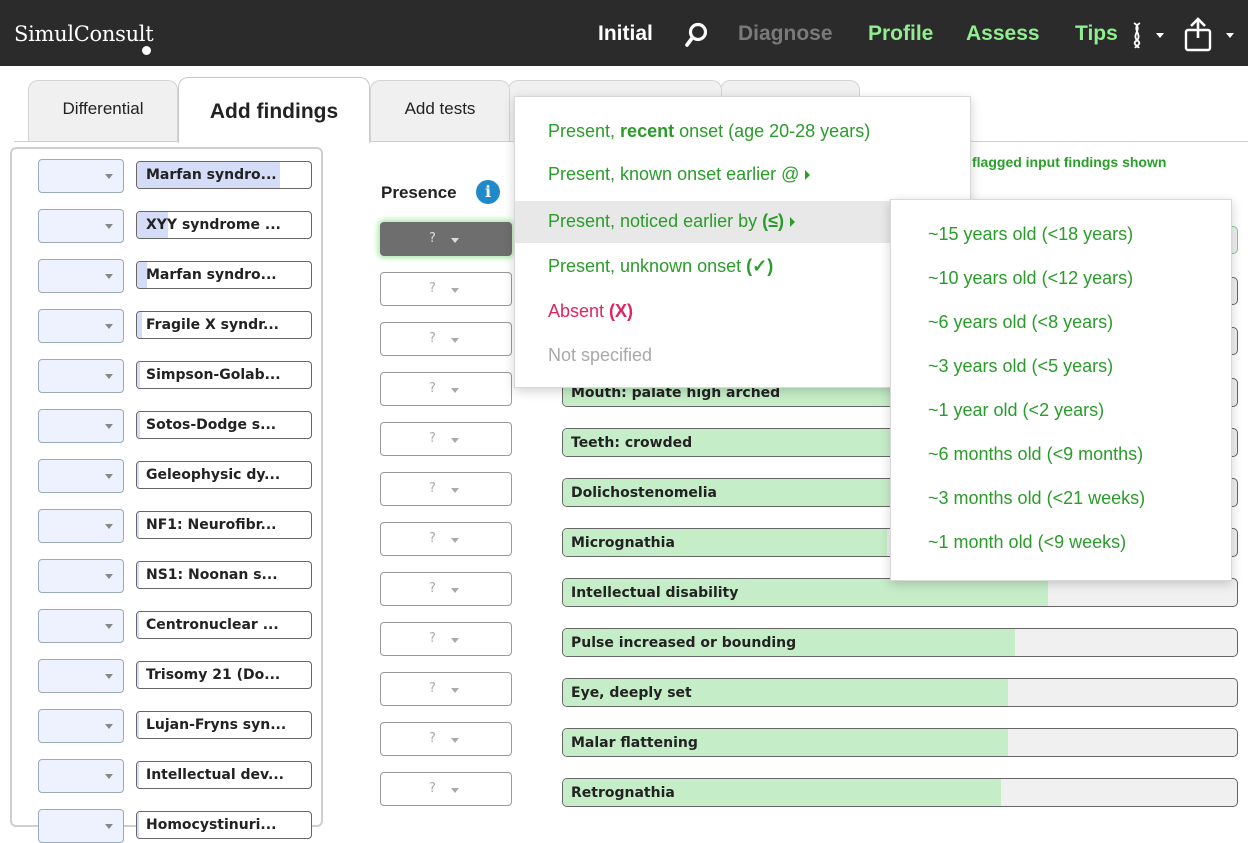  What do you see at coordinates (1030, 234) in the screenshot?
I see `age-submenu-item: ~15 years old (<18 years)` at bounding box center [1030, 234].